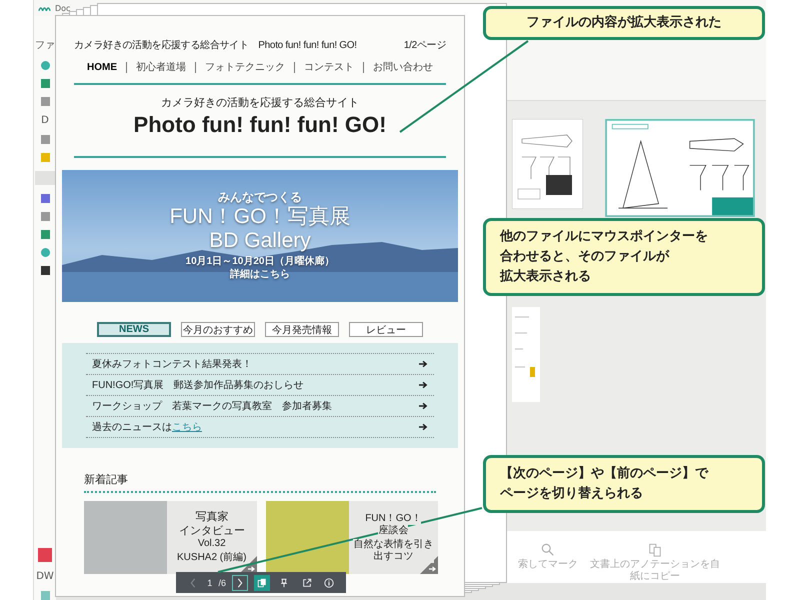  What do you see at coordinates (211, 517) in the screenshot?
I see `card-text: 写真家` at bounding box center [211, 517].